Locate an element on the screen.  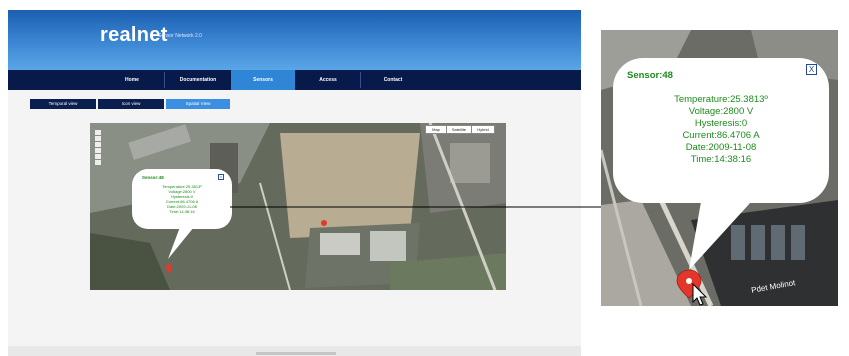
nav-item-contact: Contact is located at coordinates (393, 80).